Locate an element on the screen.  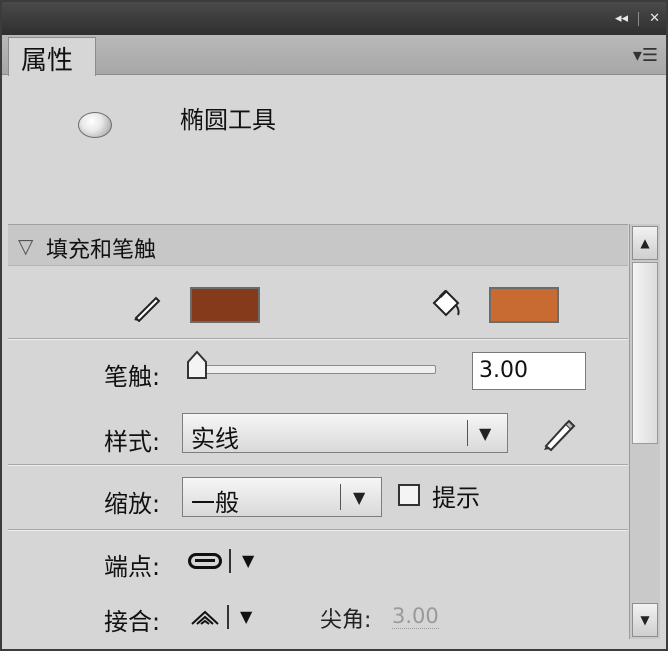
join-label: 接合: is located at coordinates (132, 622).